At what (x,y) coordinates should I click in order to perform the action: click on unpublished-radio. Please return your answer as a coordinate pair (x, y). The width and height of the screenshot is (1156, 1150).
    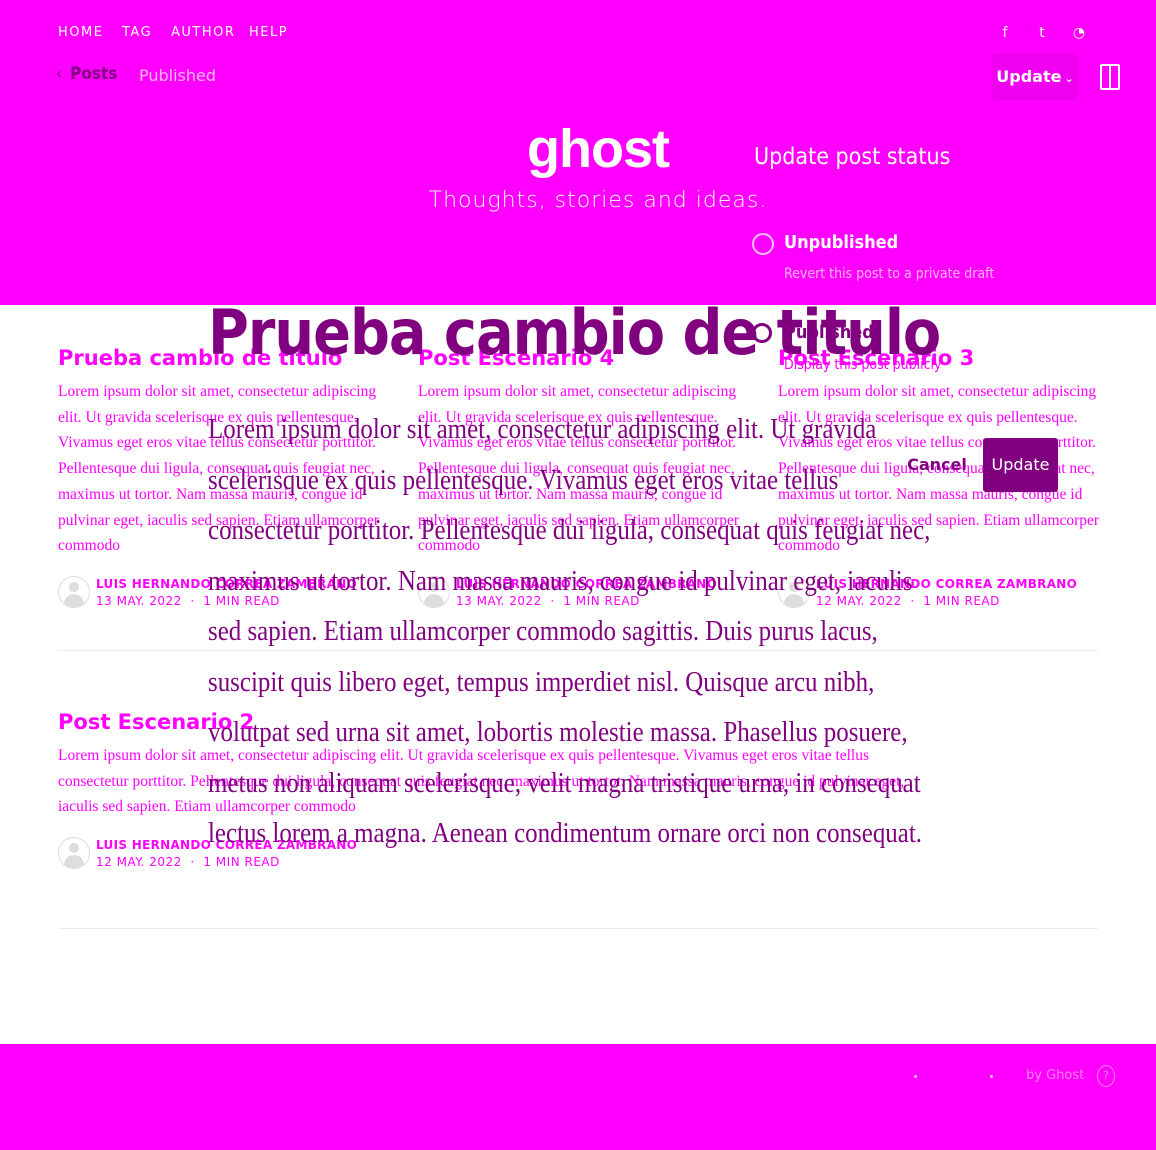
    Looking at the image, I should click on (763, 244).